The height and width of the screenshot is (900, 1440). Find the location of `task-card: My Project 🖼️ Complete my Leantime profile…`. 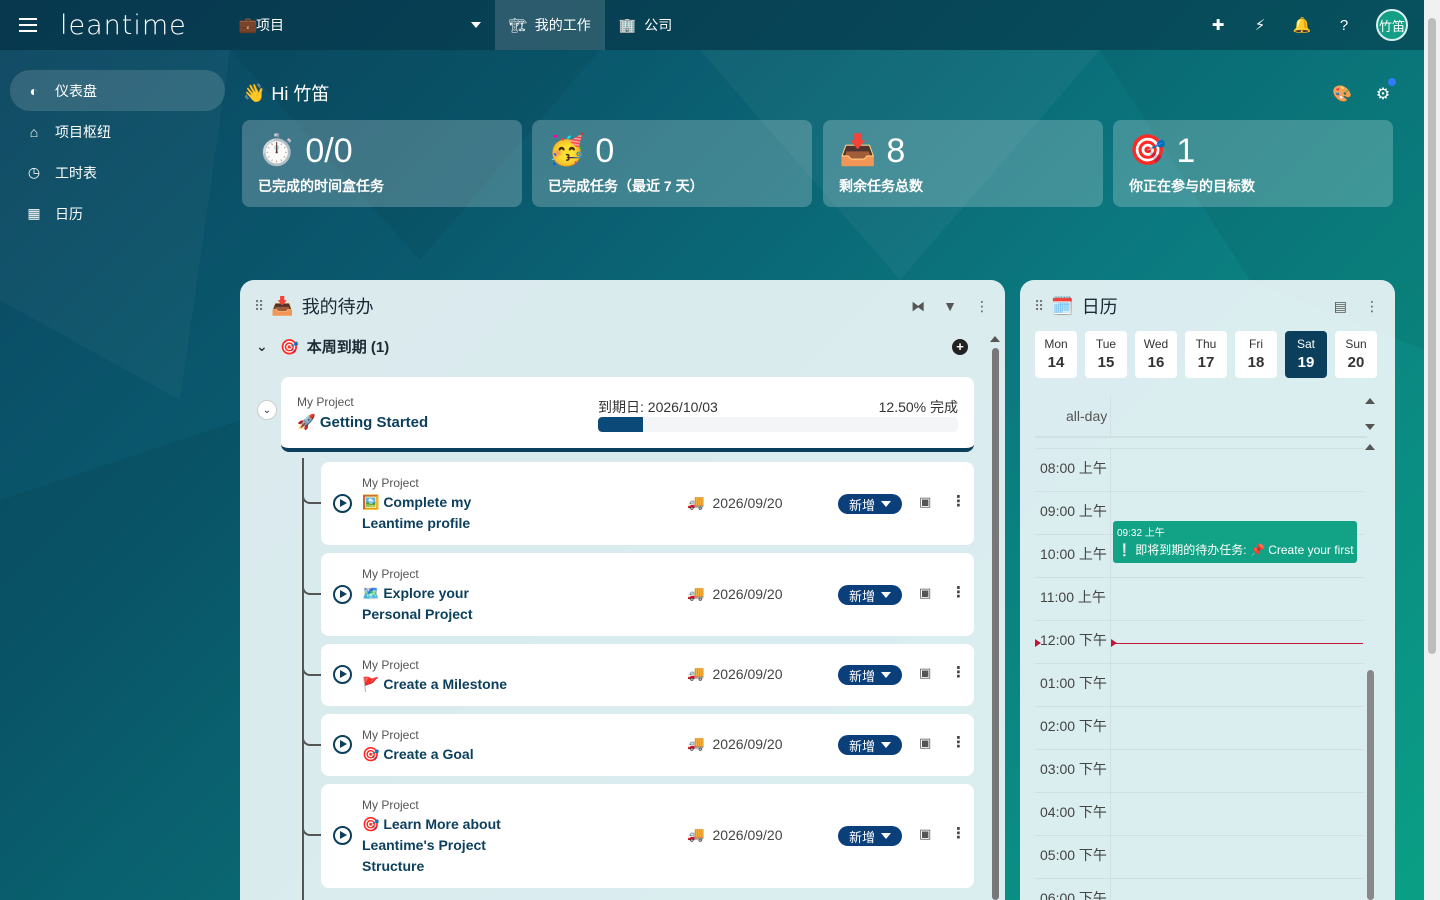

task-card: My Project 🖼️ Complete my Leantime profile… is located at coordinates (638, 503).